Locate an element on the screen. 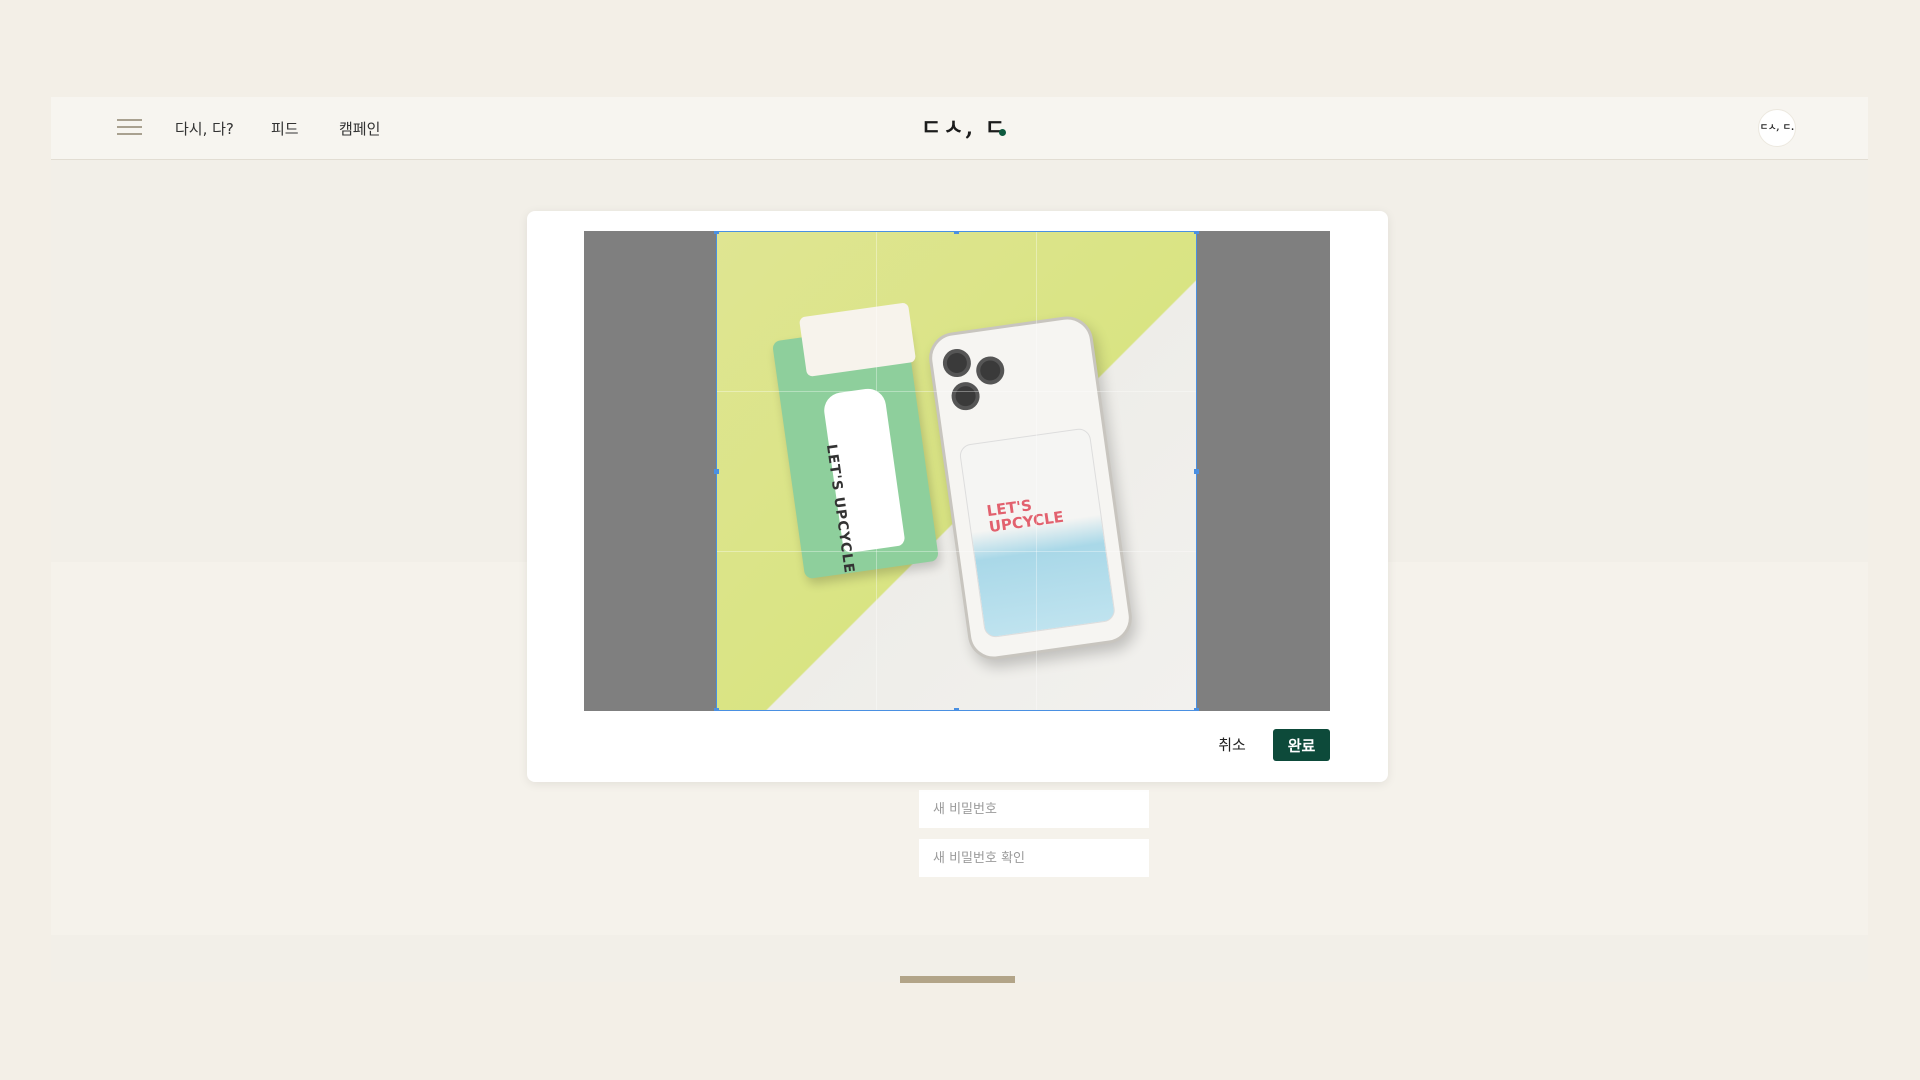  logo-dot-icon is located at coordinates (1002, 132).